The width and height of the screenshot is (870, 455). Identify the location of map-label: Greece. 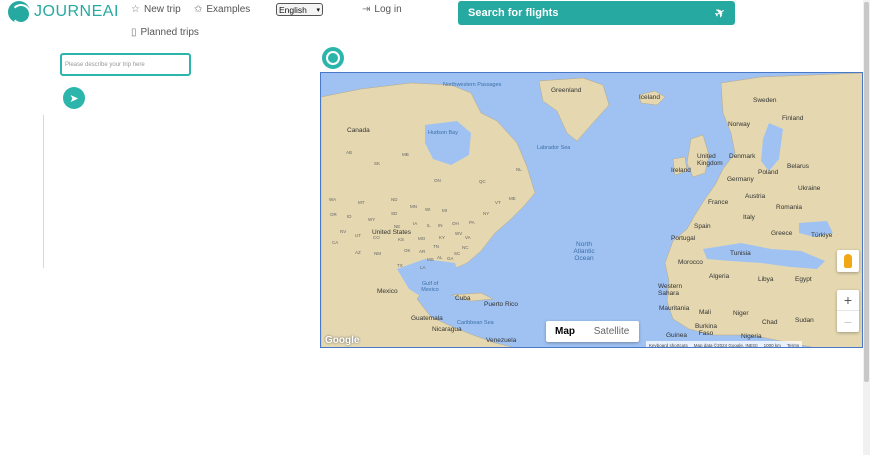
(782, 233).